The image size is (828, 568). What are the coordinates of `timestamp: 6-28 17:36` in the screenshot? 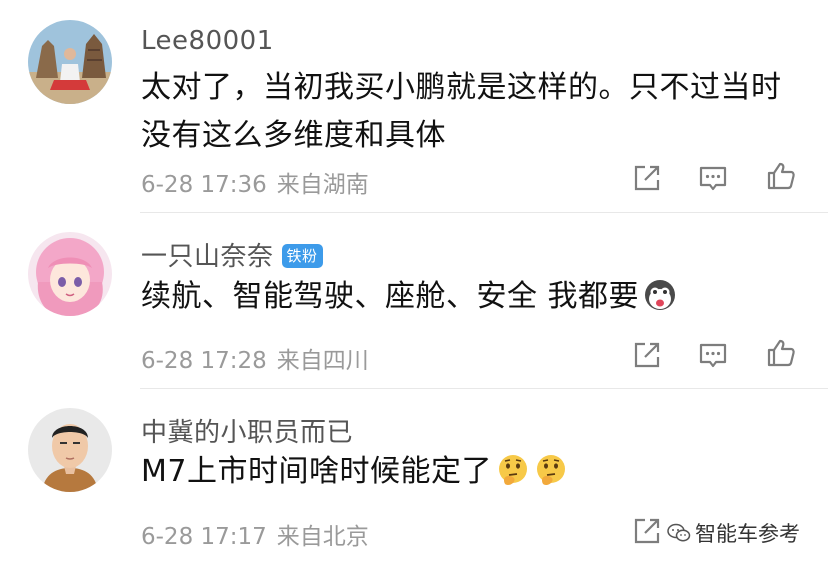 It's located at (204, 185).